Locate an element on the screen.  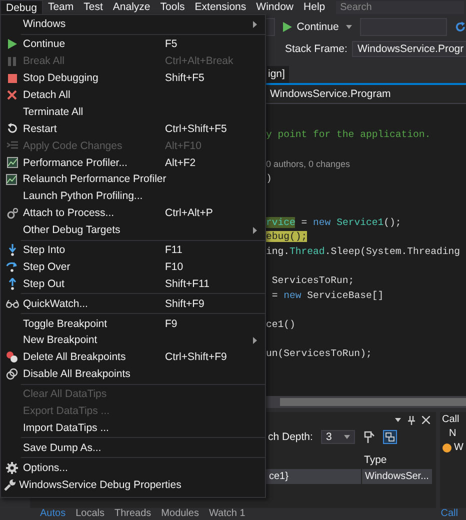
menu-bar-item: Debug is located at coordinates (21, 7).